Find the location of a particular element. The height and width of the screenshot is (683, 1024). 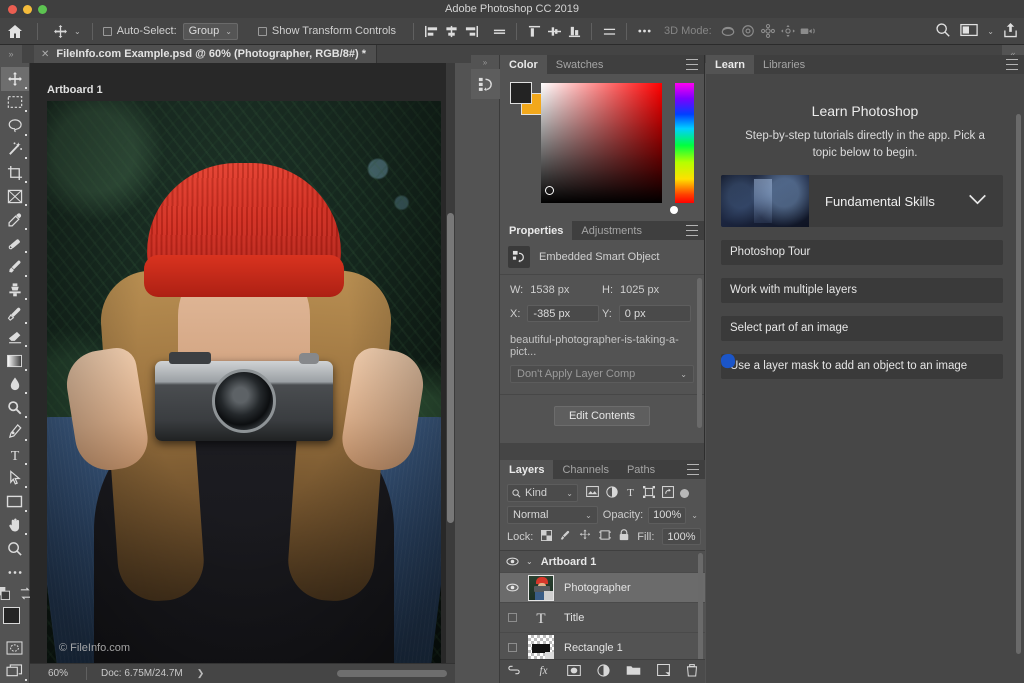

3d-orbit-icon is located at coordinates (728, 31).